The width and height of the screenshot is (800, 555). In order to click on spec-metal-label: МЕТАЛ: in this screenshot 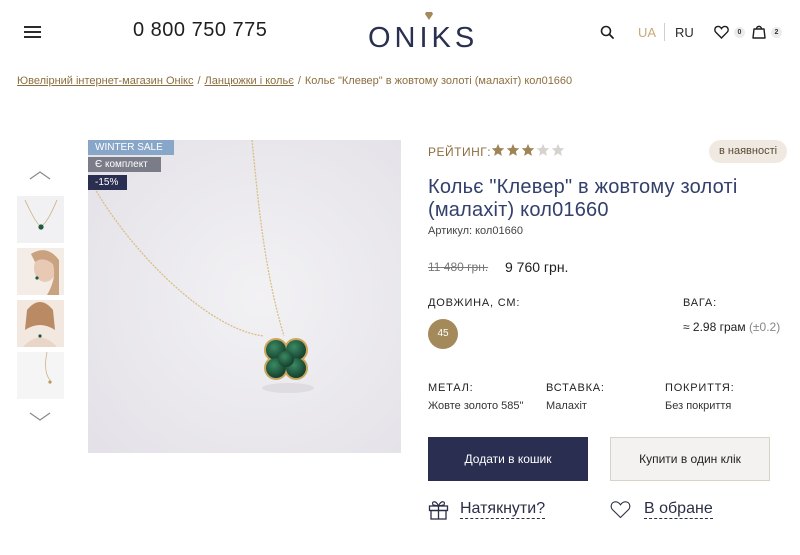, I will do `click(451, 388)`.